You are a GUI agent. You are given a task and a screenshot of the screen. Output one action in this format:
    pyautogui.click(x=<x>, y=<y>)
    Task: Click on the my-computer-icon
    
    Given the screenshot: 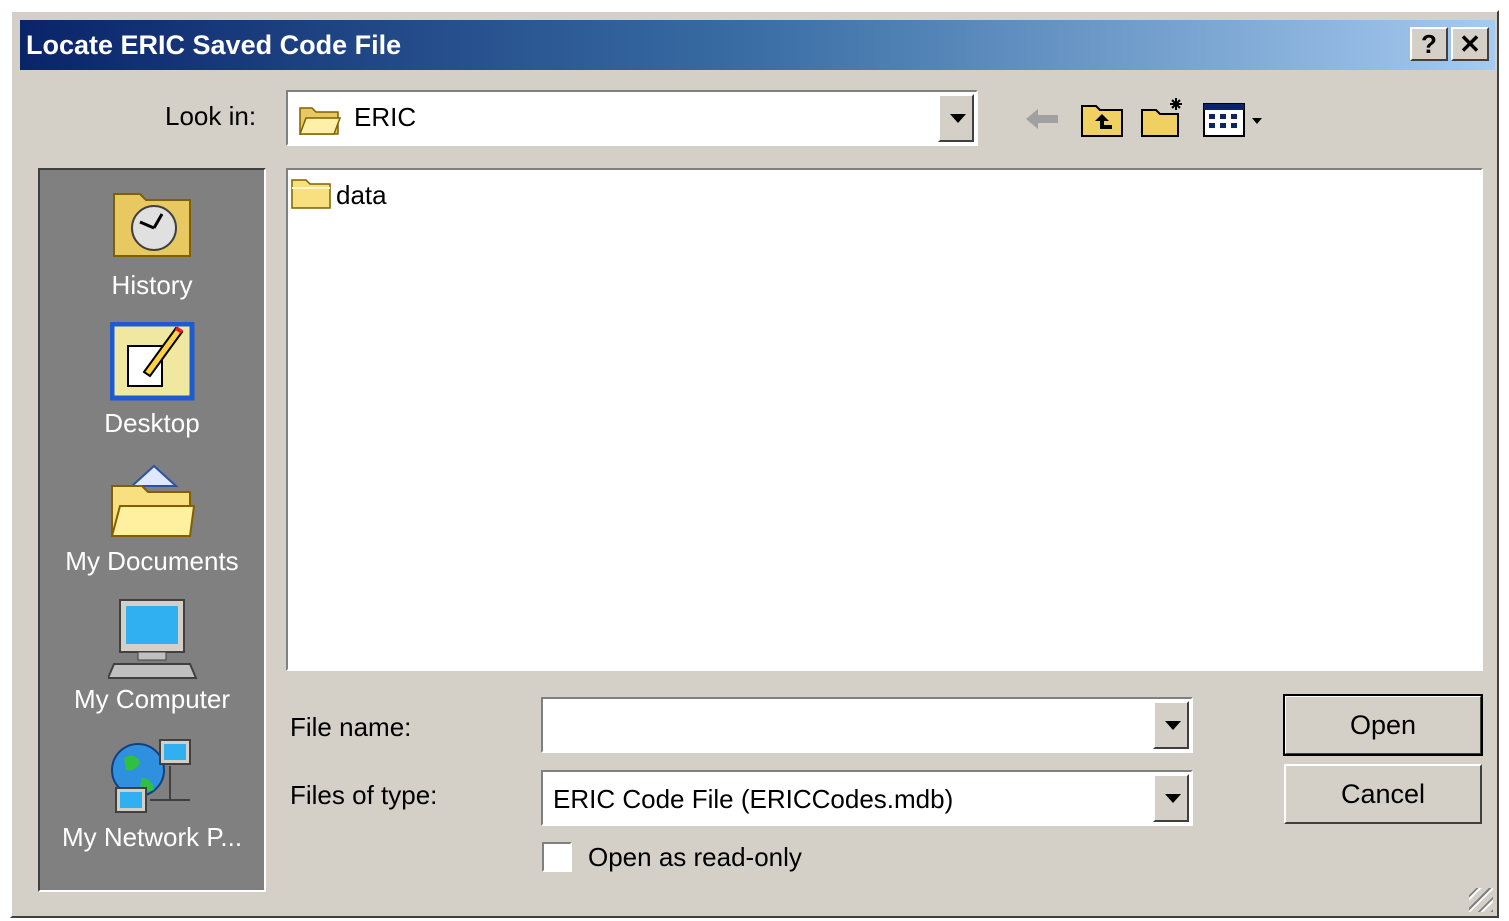 What is the action you would take?
    pyautogui.click(x=152, y=642)
    